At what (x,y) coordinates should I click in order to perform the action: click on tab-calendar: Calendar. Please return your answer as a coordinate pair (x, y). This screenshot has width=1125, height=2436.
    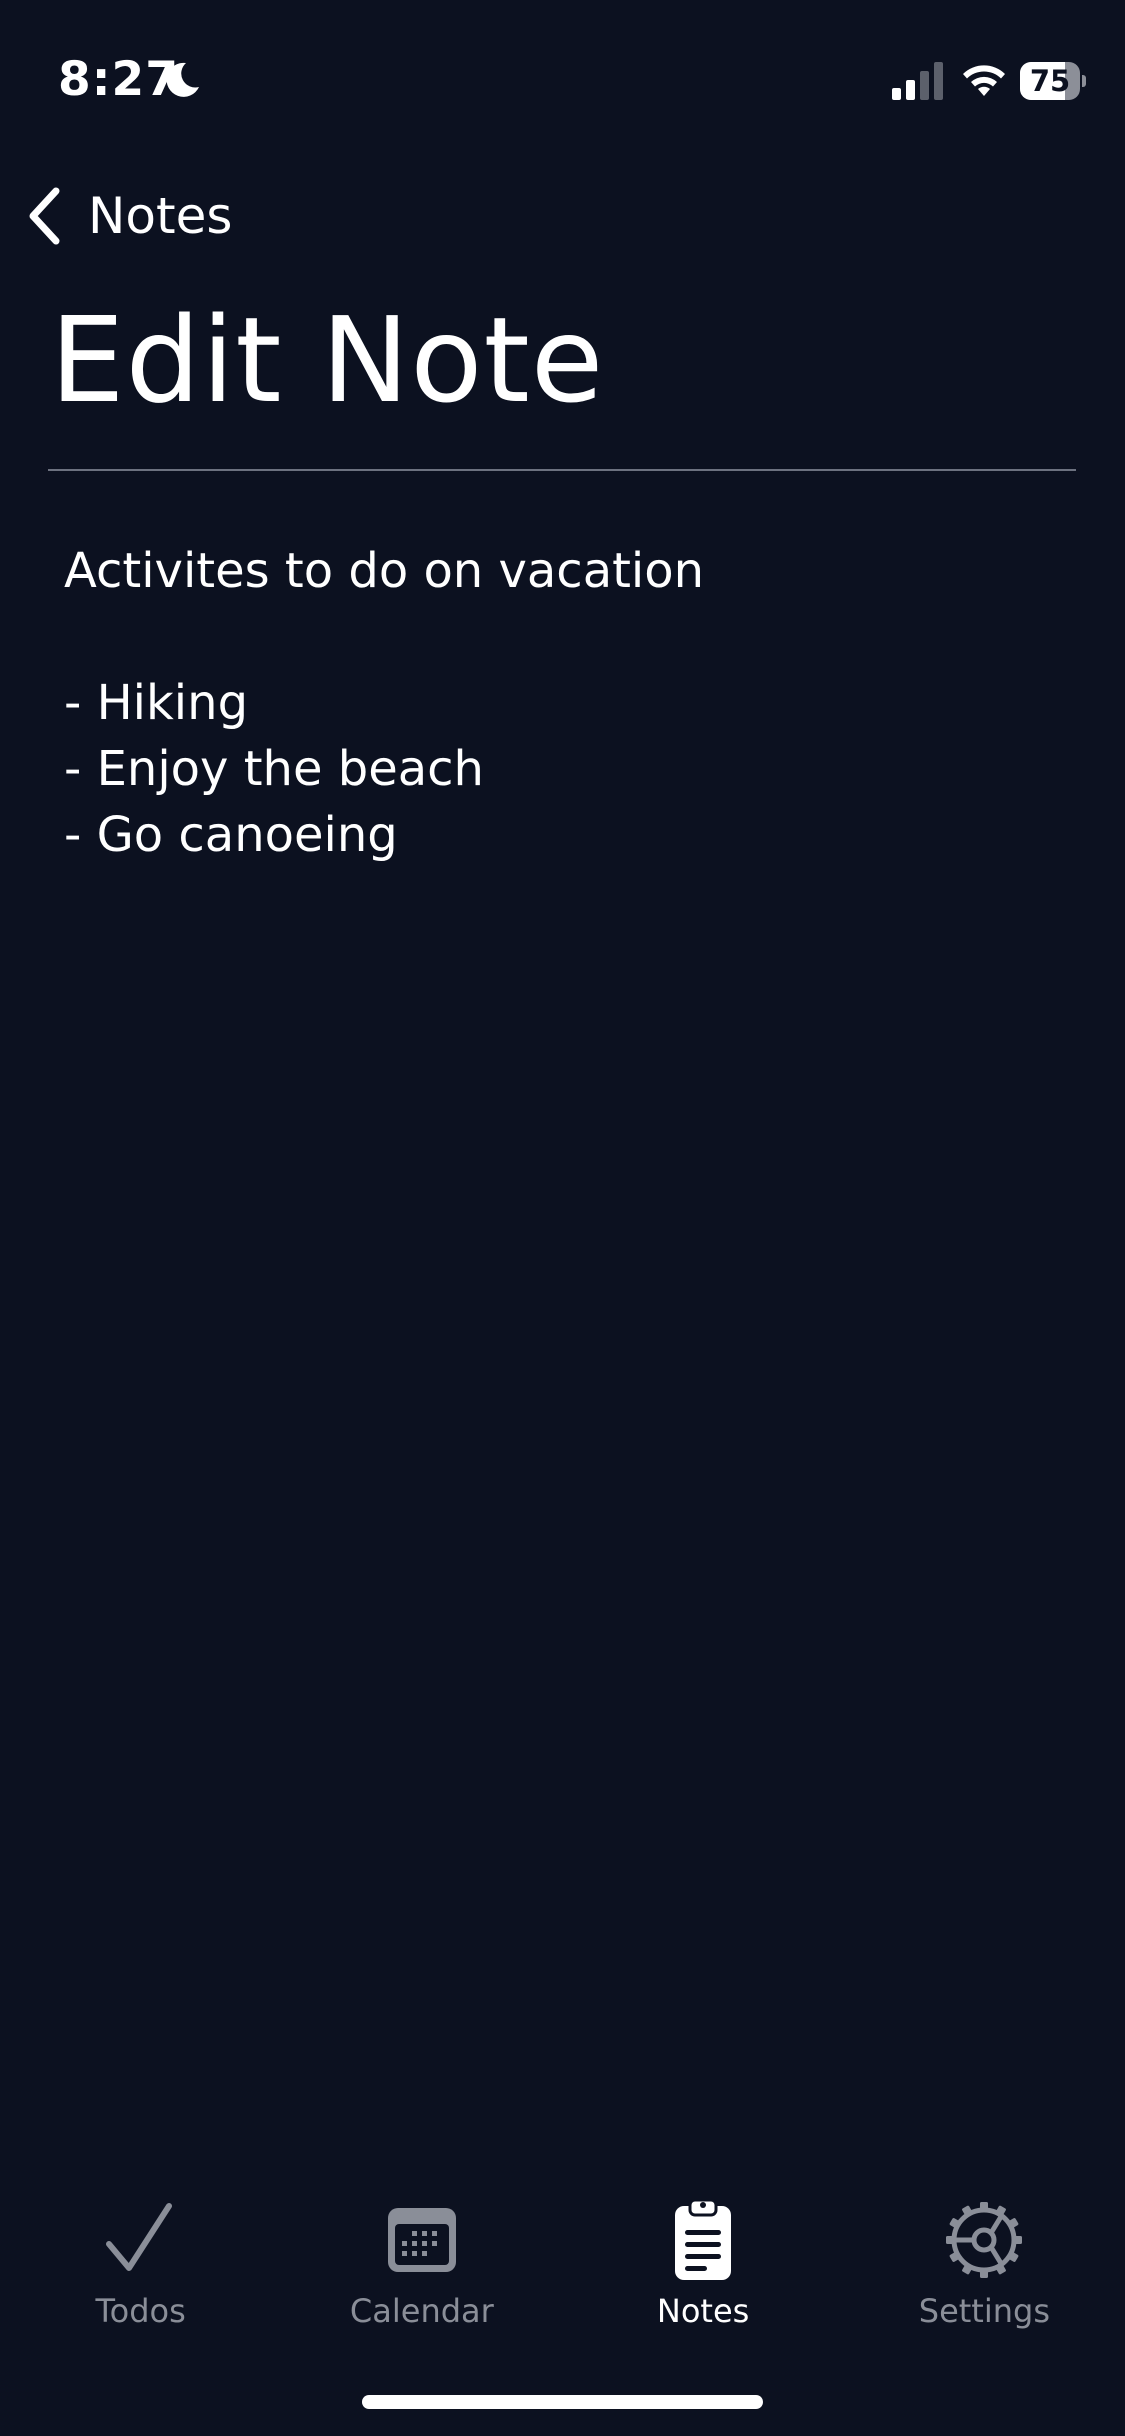
    Looking at the image, I should click on (421, 2270).